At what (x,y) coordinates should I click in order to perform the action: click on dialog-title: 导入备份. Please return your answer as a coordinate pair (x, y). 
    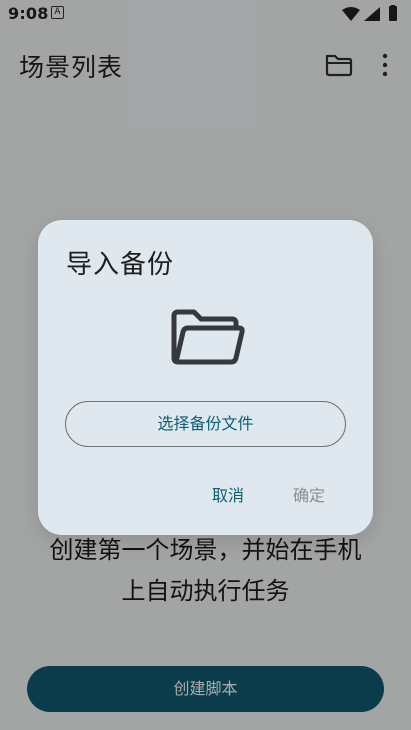
    Looking at the image, I should click on (120, 265).